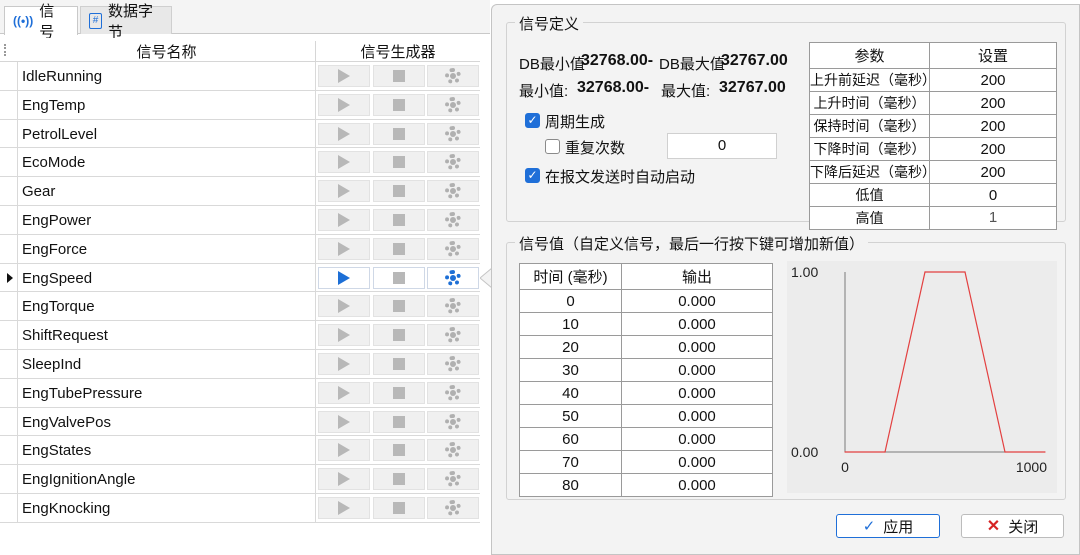  What do you see at coordinates (240, 335) in the screenshot?
I see `signal-row: ShiftRequest` at bounding box center [240, 335].